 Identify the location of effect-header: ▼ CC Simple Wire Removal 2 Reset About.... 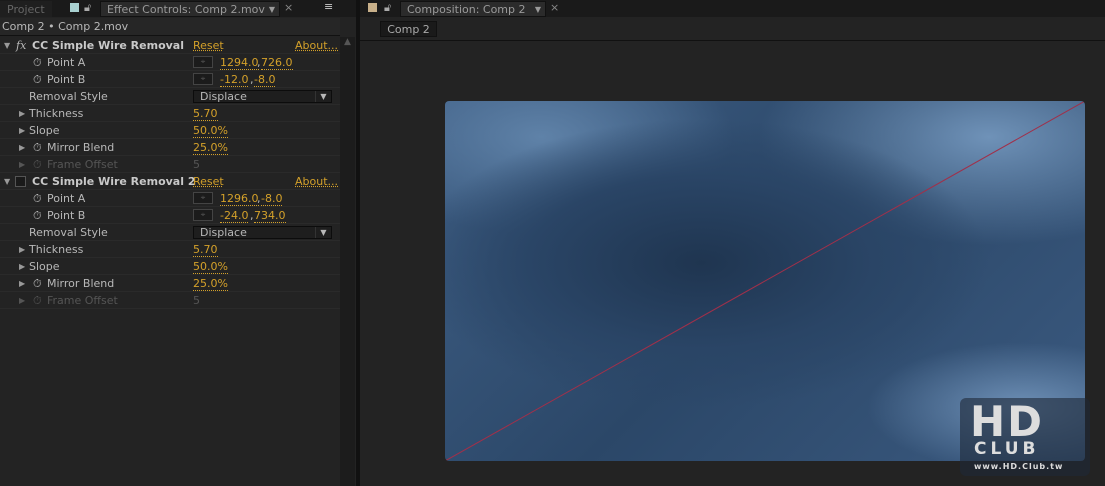
(170, 181).